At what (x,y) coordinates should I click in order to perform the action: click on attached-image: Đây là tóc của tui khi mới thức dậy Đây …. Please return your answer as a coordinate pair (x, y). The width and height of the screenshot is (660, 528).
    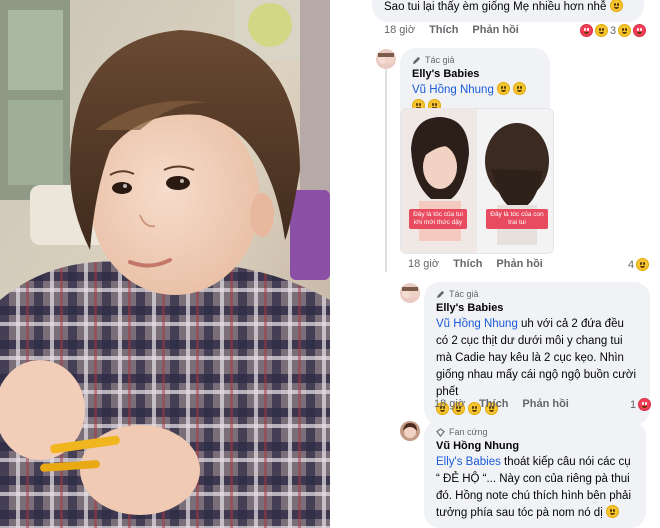
    Looking at the image, I should click on (477, 181).